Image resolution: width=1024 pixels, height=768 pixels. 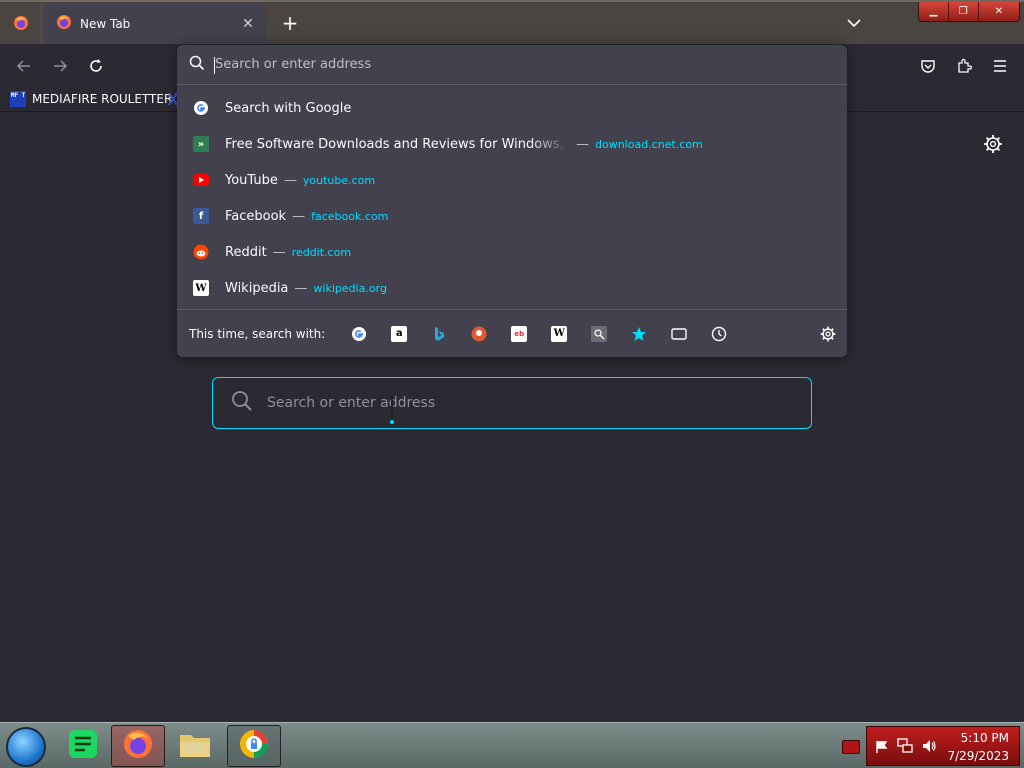 What do you see at coordinates (512, 22) in the screenshot?
I see `tab-strip: New Tab ✕ + ▁ ❐ ✕` at bounding box center [512, 22].